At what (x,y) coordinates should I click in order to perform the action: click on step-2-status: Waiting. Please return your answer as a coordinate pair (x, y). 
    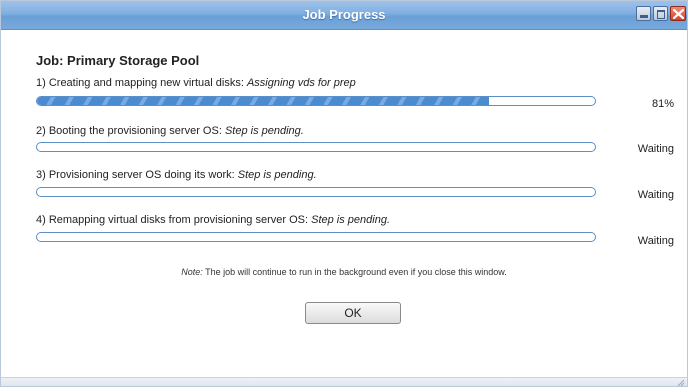
    Looking at the image, I should click on (655, 149).